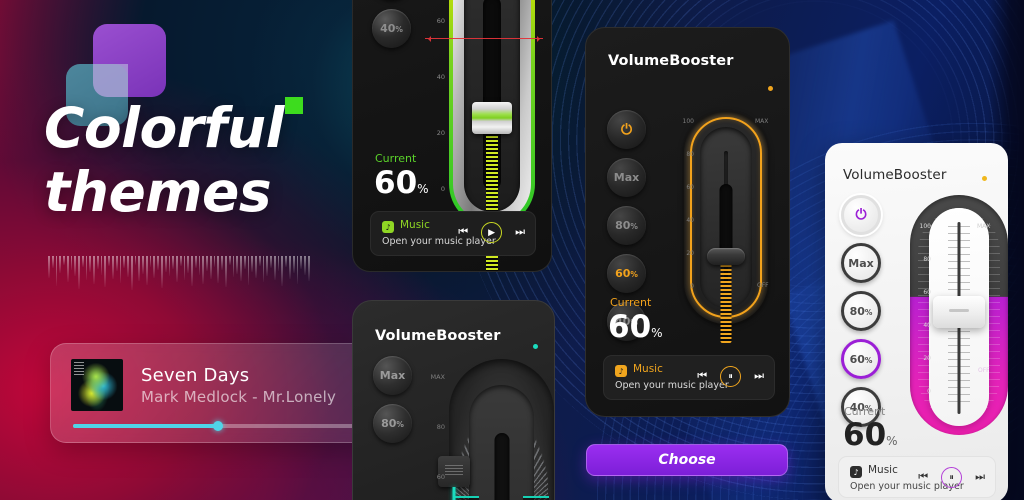 Image resolution: width=1024 pixels, height=500 pixels. What do you see at coordinates (535, 346) in the screenshot?
I see `status-dot-teal` at bounding box center [535, 346].